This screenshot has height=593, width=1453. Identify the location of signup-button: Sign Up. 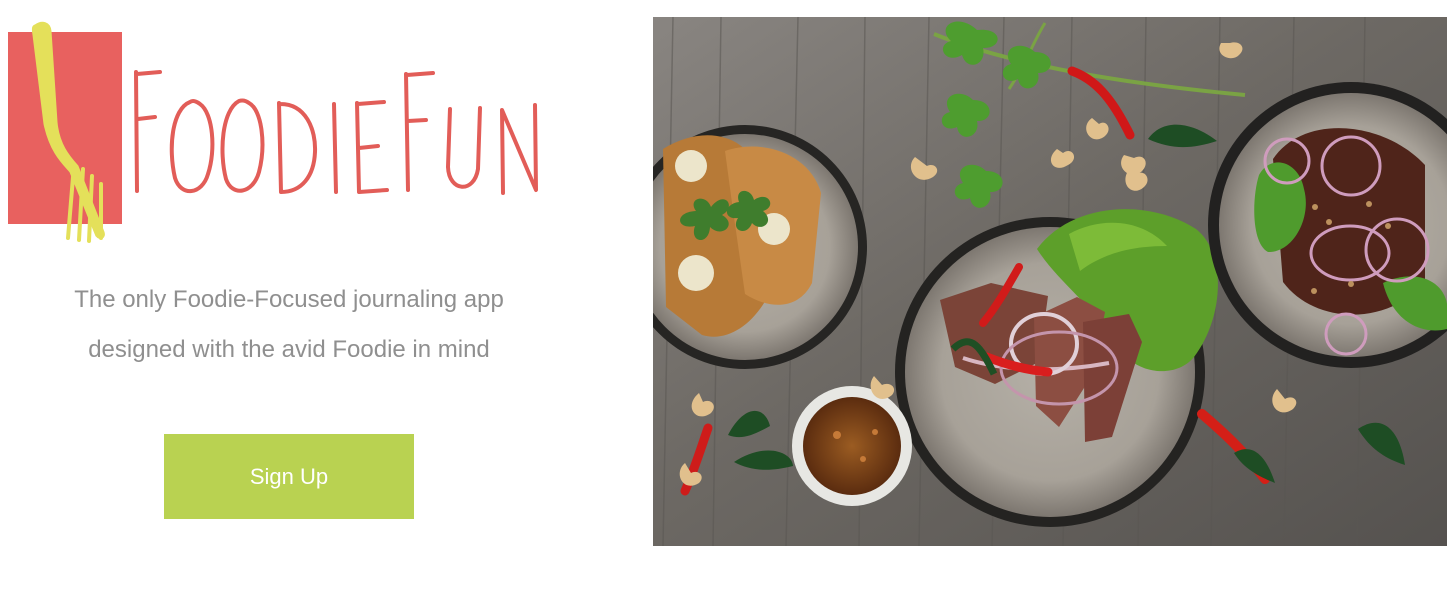
(289, 476).